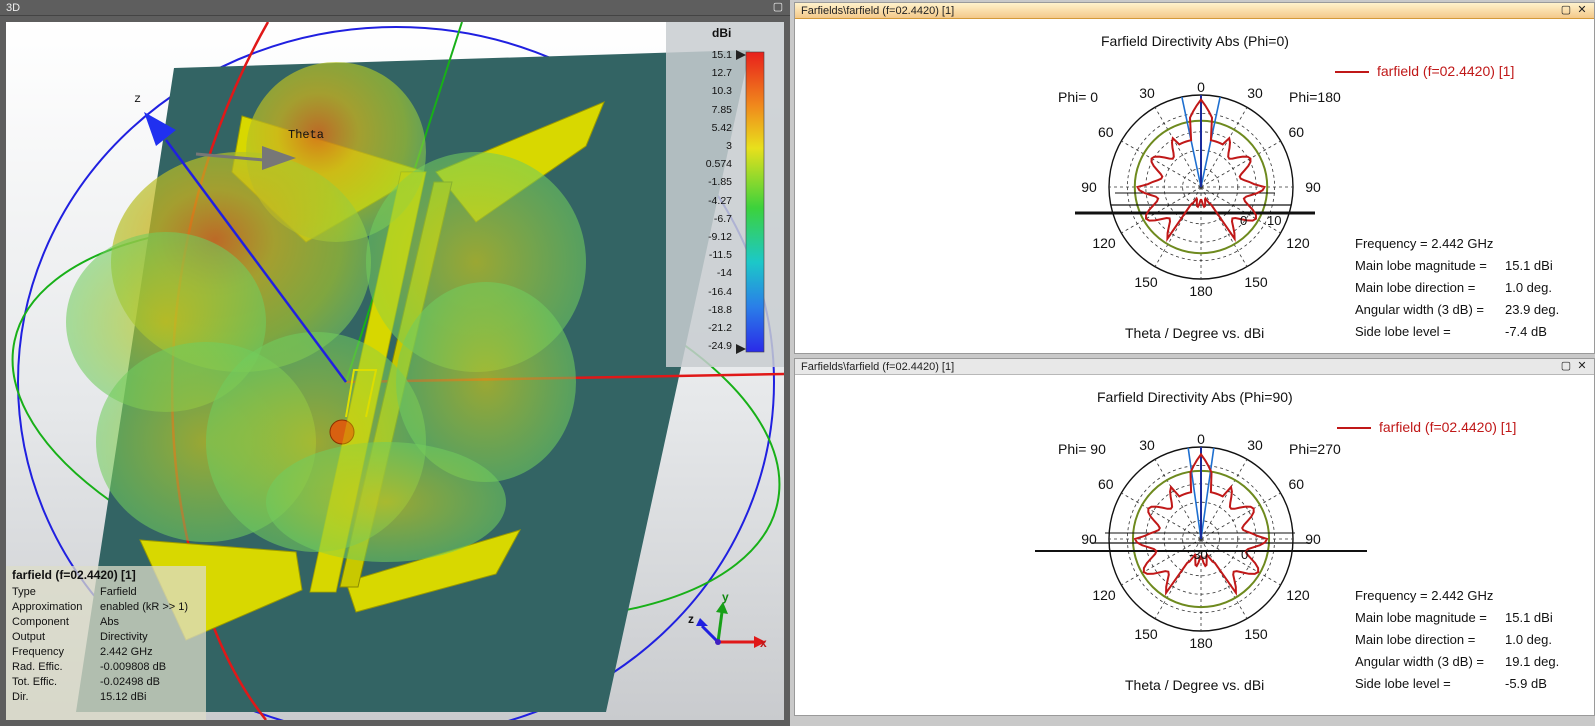 Image resolution: width=1595 pixels, height=726 pixels. I want to click on orientation-triad, so click(731, 625).